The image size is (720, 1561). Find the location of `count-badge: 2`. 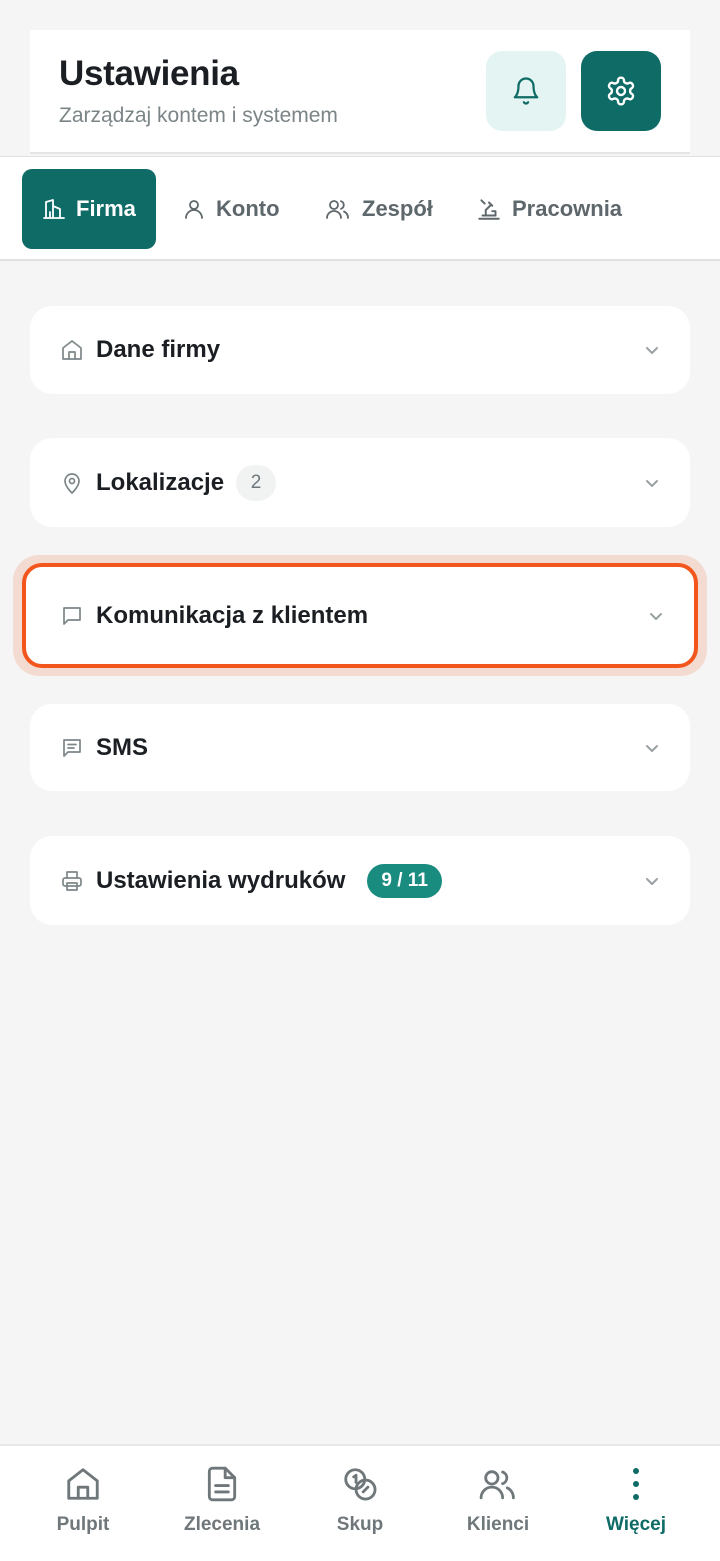

count-badge: 2 is located at coordinates (256, 482).